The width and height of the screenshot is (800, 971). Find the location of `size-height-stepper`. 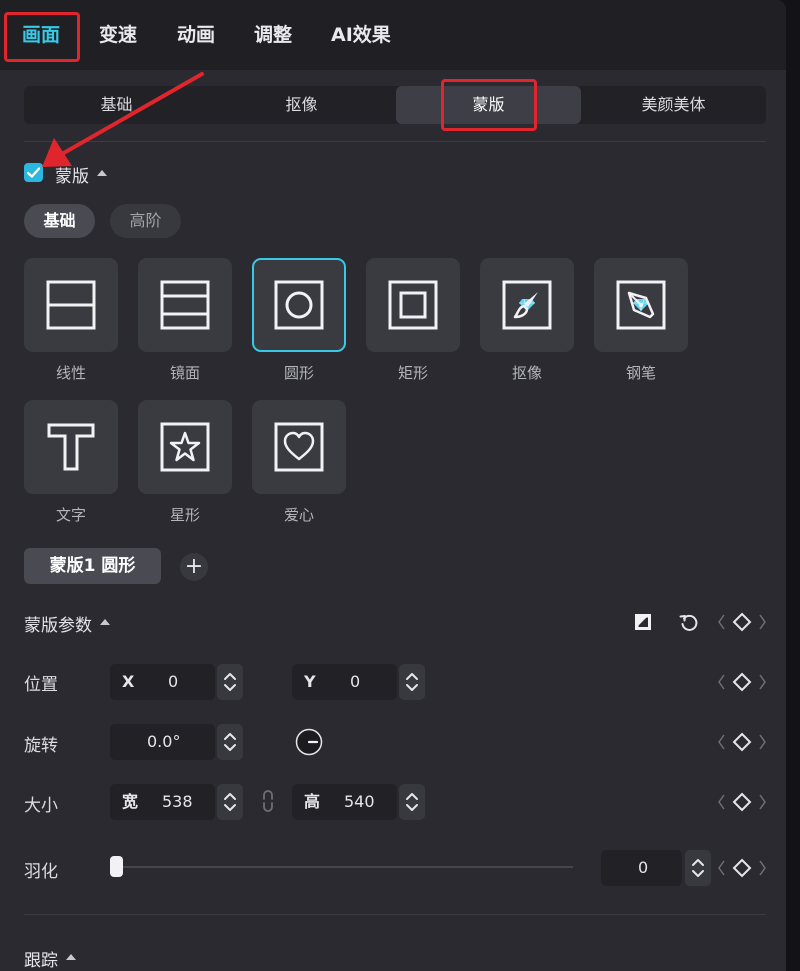

size-height-stepper is located at coordinates (412, 802).